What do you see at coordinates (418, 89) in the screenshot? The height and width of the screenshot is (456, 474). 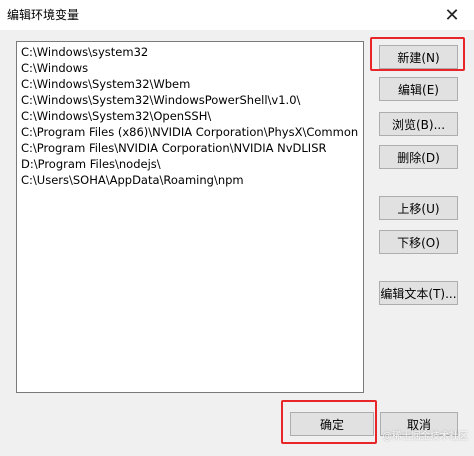 I see `edit-button: 编辑(E)` at bounding box center [418, 89].